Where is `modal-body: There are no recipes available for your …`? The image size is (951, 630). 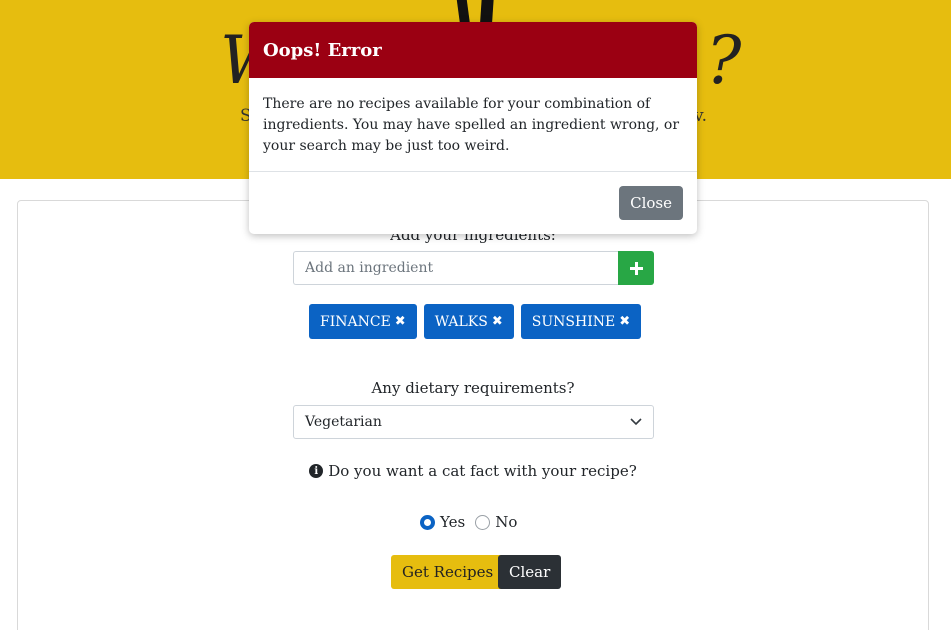 modal-body: There are no recipes available for your … is located at coordinates (473, 125).